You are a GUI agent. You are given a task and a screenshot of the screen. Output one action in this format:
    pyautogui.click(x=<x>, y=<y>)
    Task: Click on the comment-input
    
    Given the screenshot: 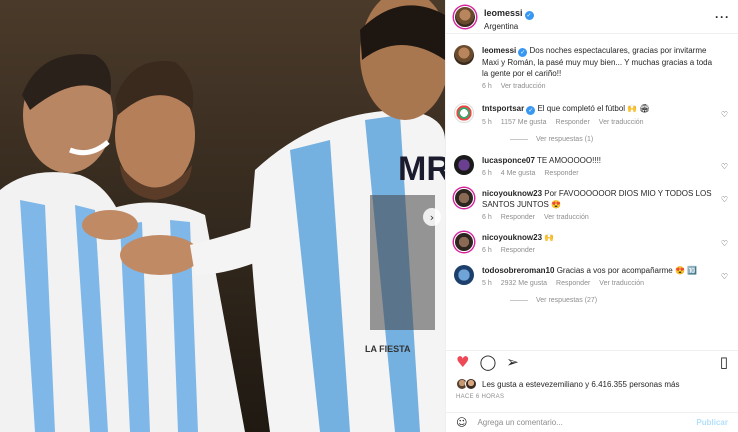 What is the action you would take?
    pyautogui.click(x=587, y=422)
    